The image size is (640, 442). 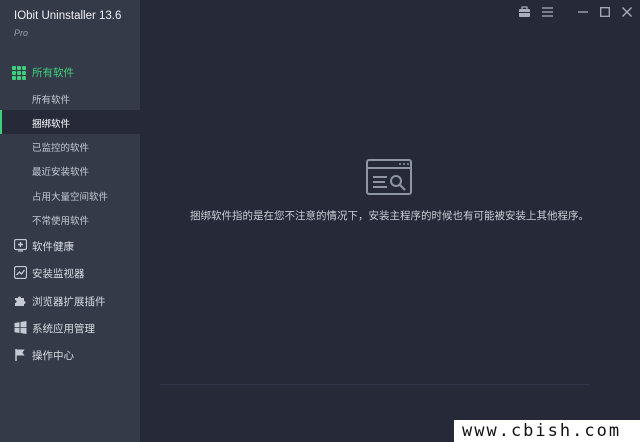 I want to click on category-label: 所有软件, so click(x=53, y=73).